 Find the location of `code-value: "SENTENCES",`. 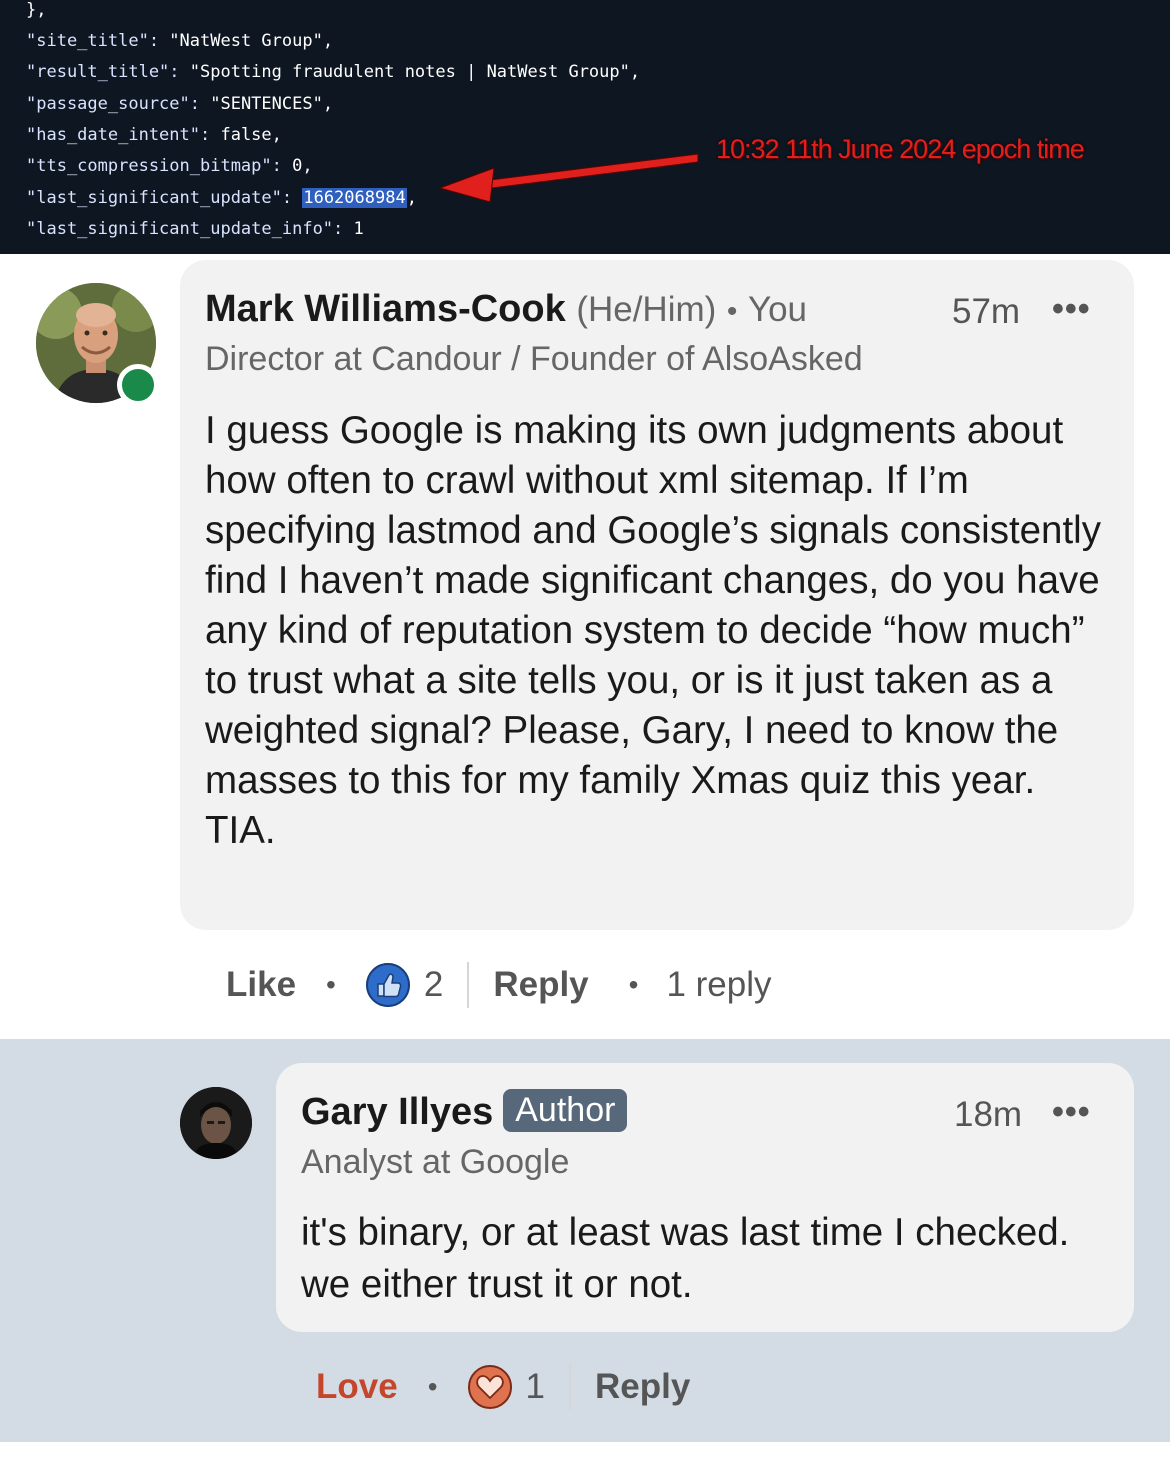

code-value: "SENTENCES", is located at coordinates (272, 104).